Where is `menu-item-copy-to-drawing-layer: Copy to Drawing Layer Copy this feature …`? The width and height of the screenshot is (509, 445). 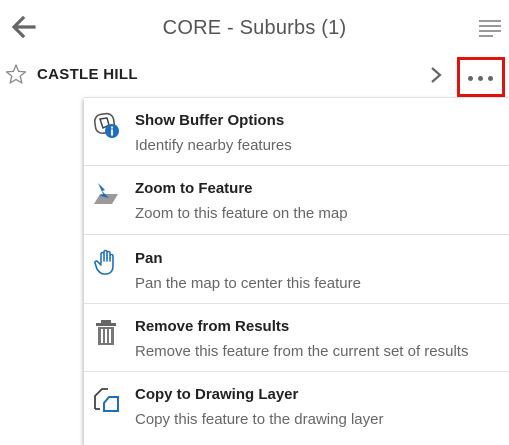
menu-item-copy-to-drawing-layer: Copy to Drawing Layer Copy this feature … is located at coordinates (296, 407).